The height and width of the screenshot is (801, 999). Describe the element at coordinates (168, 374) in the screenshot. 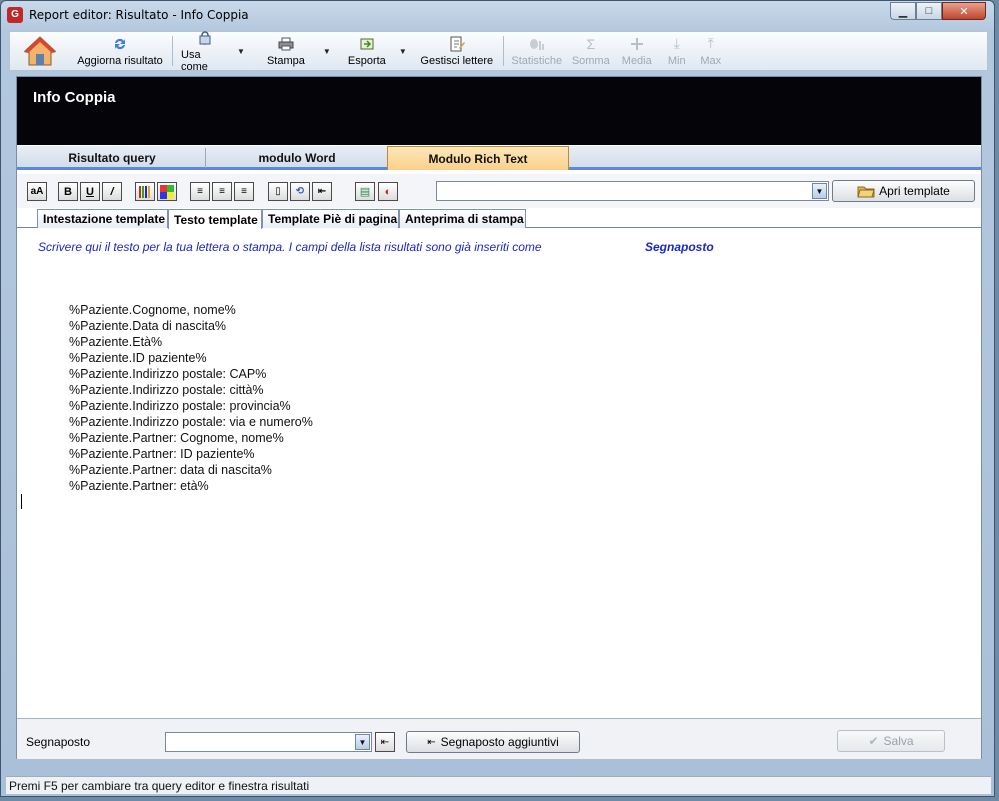

I see `placeholder-line: %Paziente.Indirizzo postale: CAP%` at that location.